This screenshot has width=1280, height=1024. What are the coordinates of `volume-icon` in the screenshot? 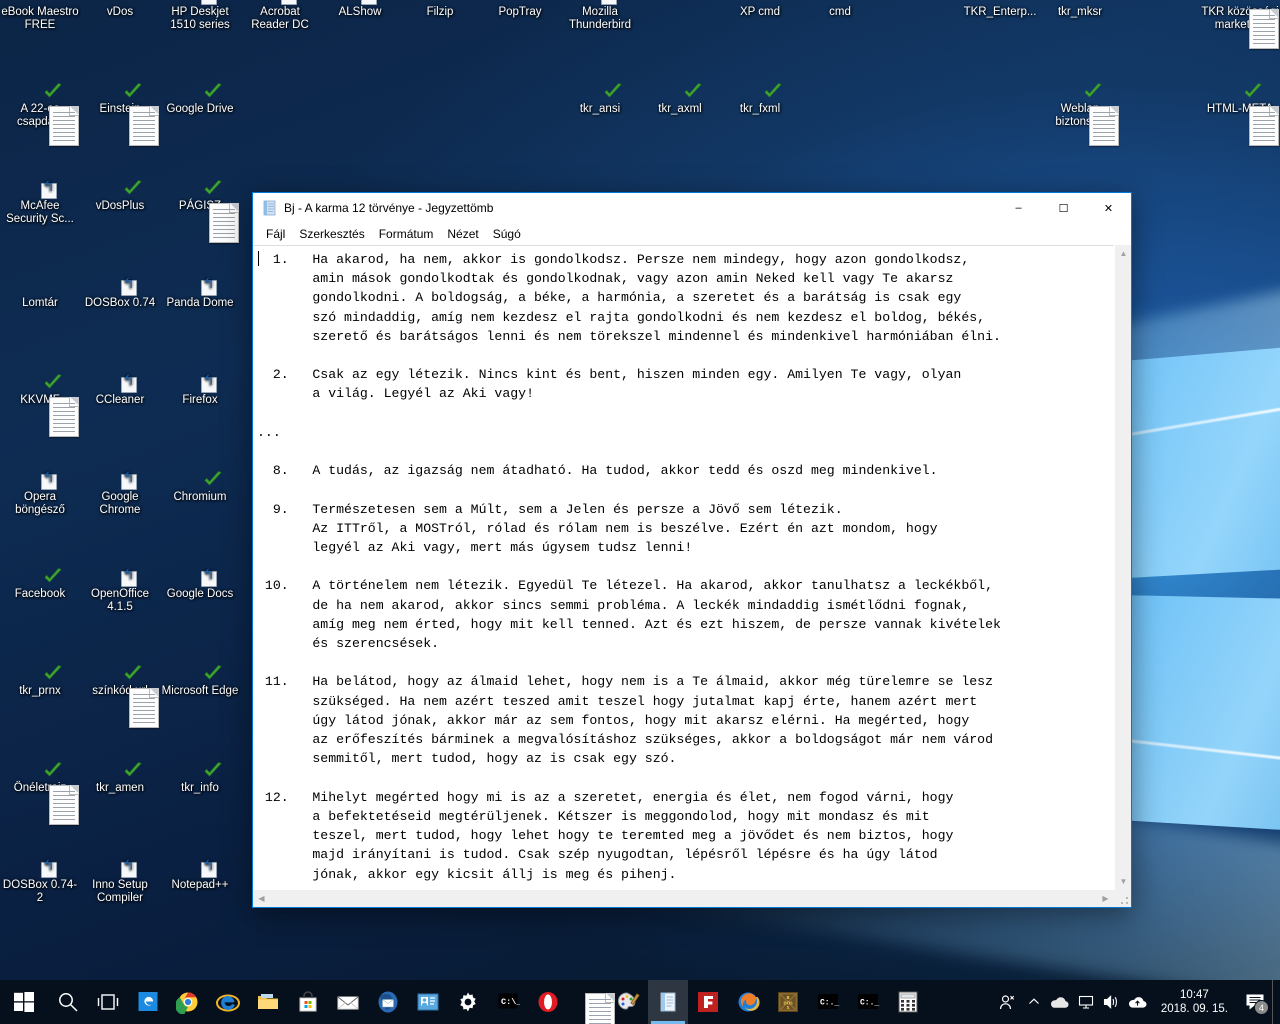 It's located at (1112, 1002).